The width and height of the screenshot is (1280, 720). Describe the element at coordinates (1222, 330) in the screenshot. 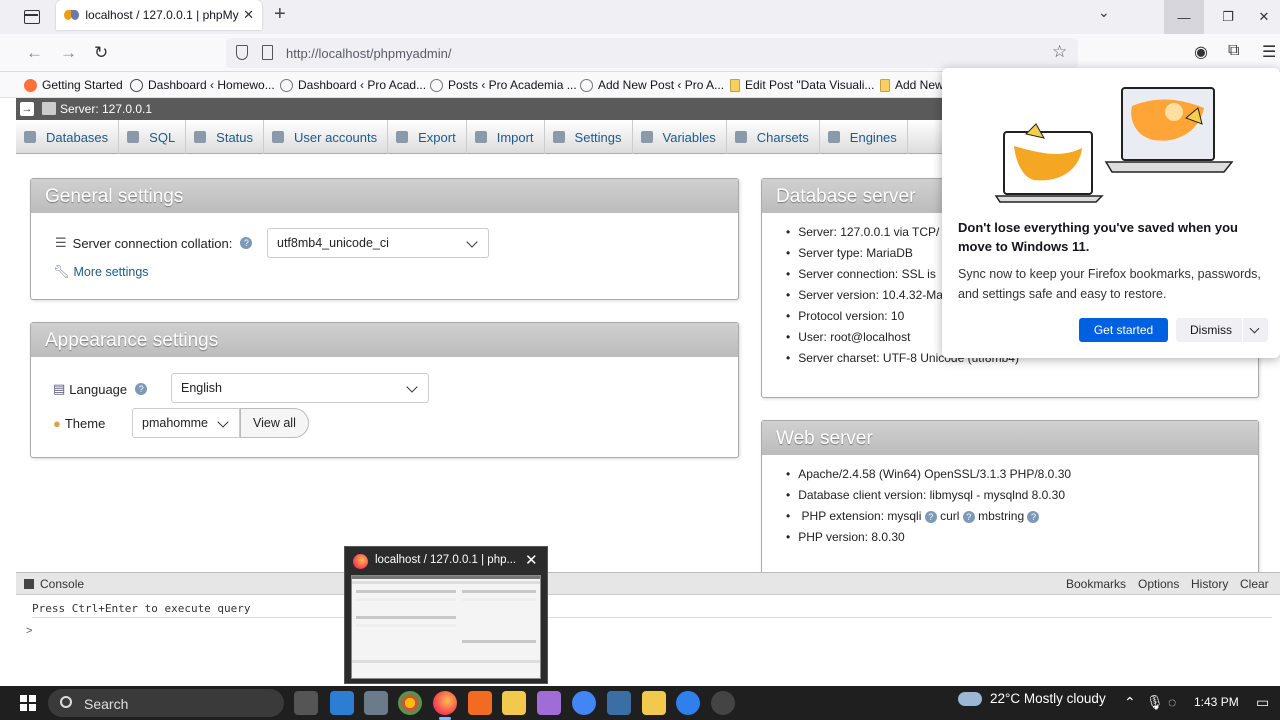

I see `dismiss-button: Dismiss` at that location.